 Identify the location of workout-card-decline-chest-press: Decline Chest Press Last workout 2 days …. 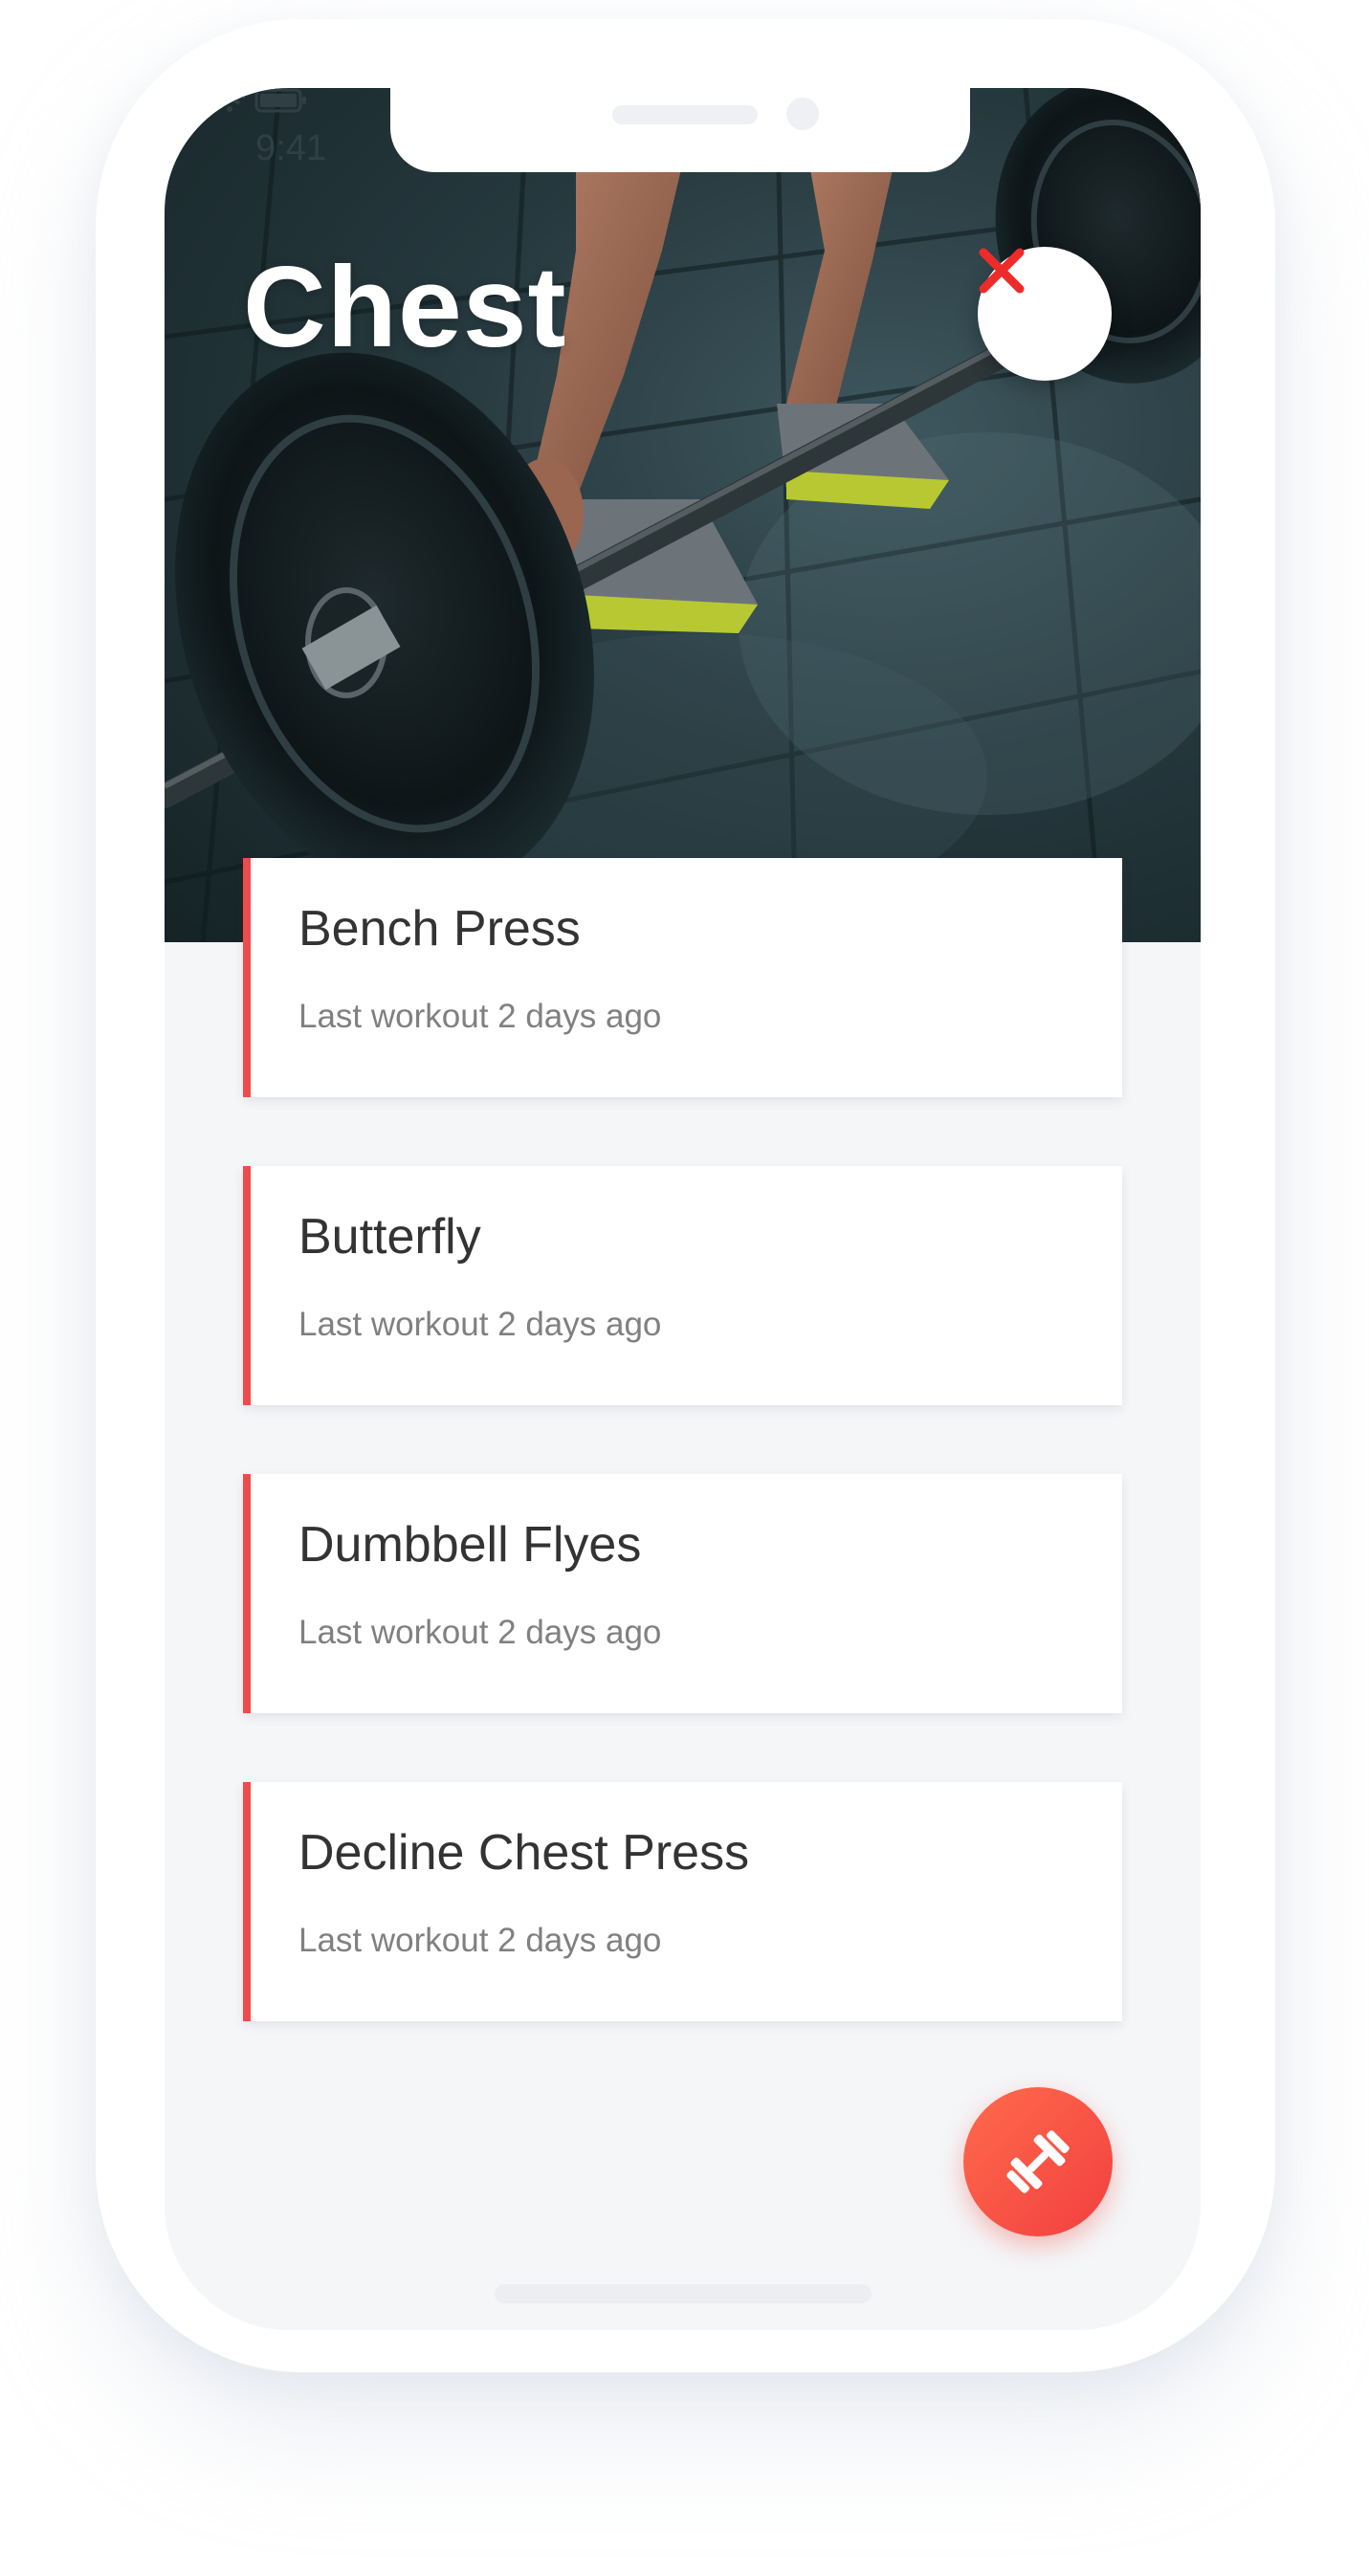
(682, 1901).